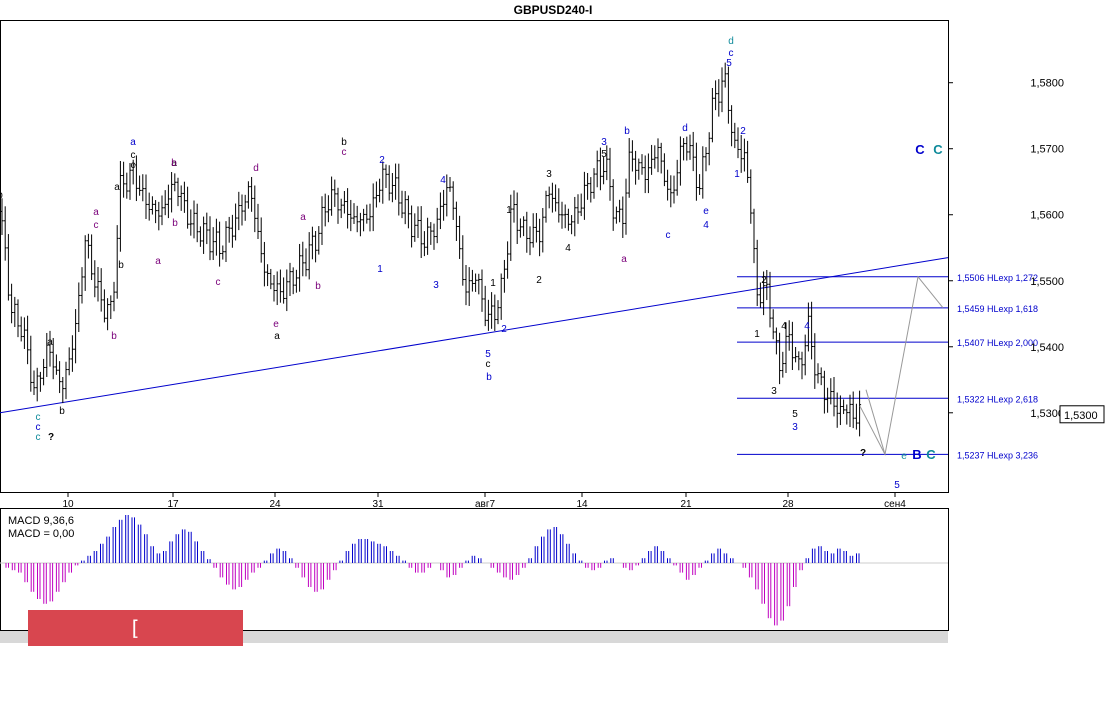 This screenshot has width=1105, height=718. Describe the element at coordinates (895, 504) in the screenshot. I see `x-tick-label: сен4` at that location.